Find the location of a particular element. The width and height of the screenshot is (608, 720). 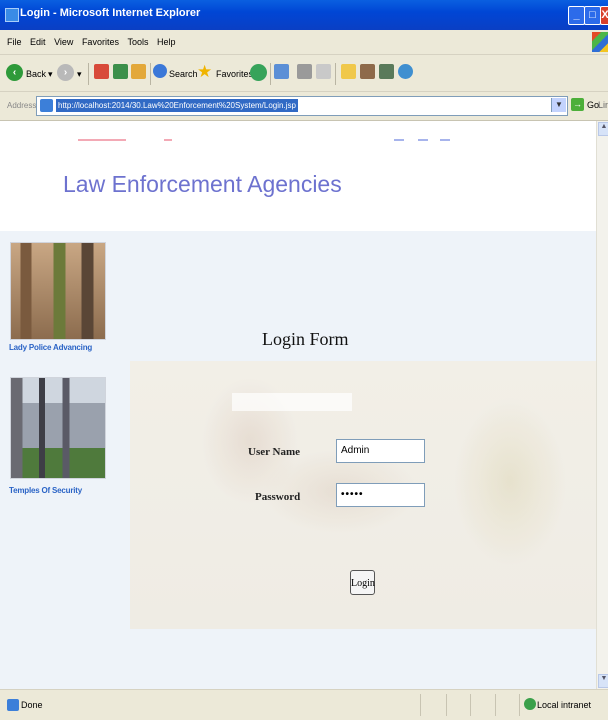

home-icon is located at coordinates (138, 71).